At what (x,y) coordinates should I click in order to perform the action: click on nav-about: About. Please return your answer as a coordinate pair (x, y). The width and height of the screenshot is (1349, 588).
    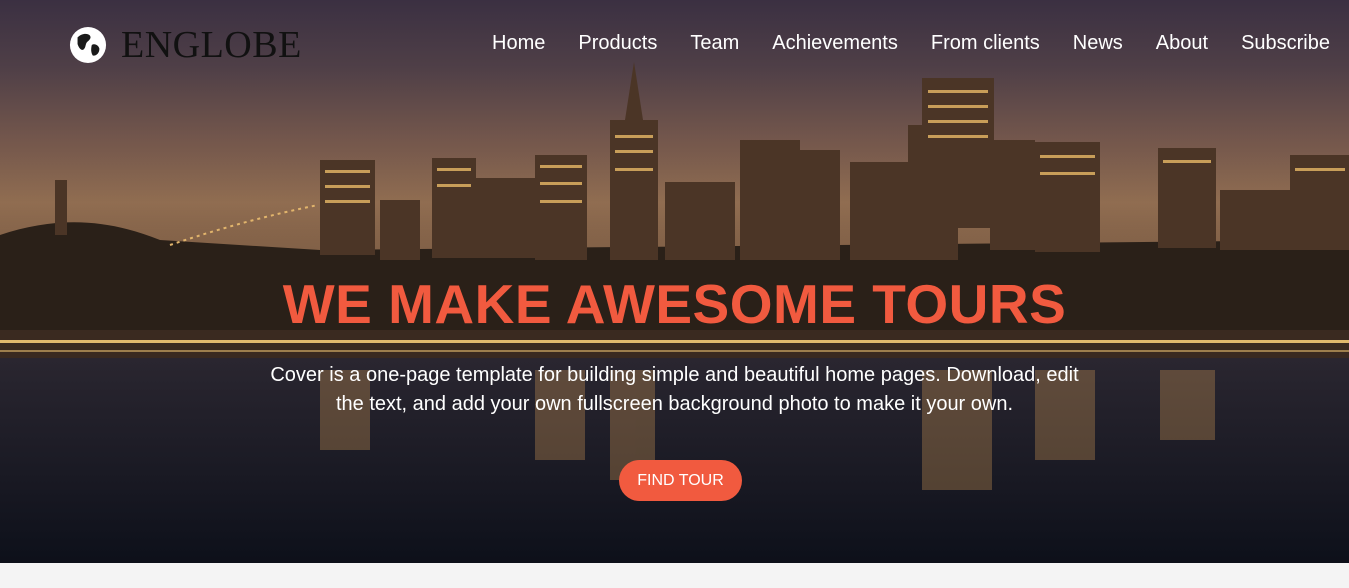
    Looking at the image, I should click on (1182, 43).